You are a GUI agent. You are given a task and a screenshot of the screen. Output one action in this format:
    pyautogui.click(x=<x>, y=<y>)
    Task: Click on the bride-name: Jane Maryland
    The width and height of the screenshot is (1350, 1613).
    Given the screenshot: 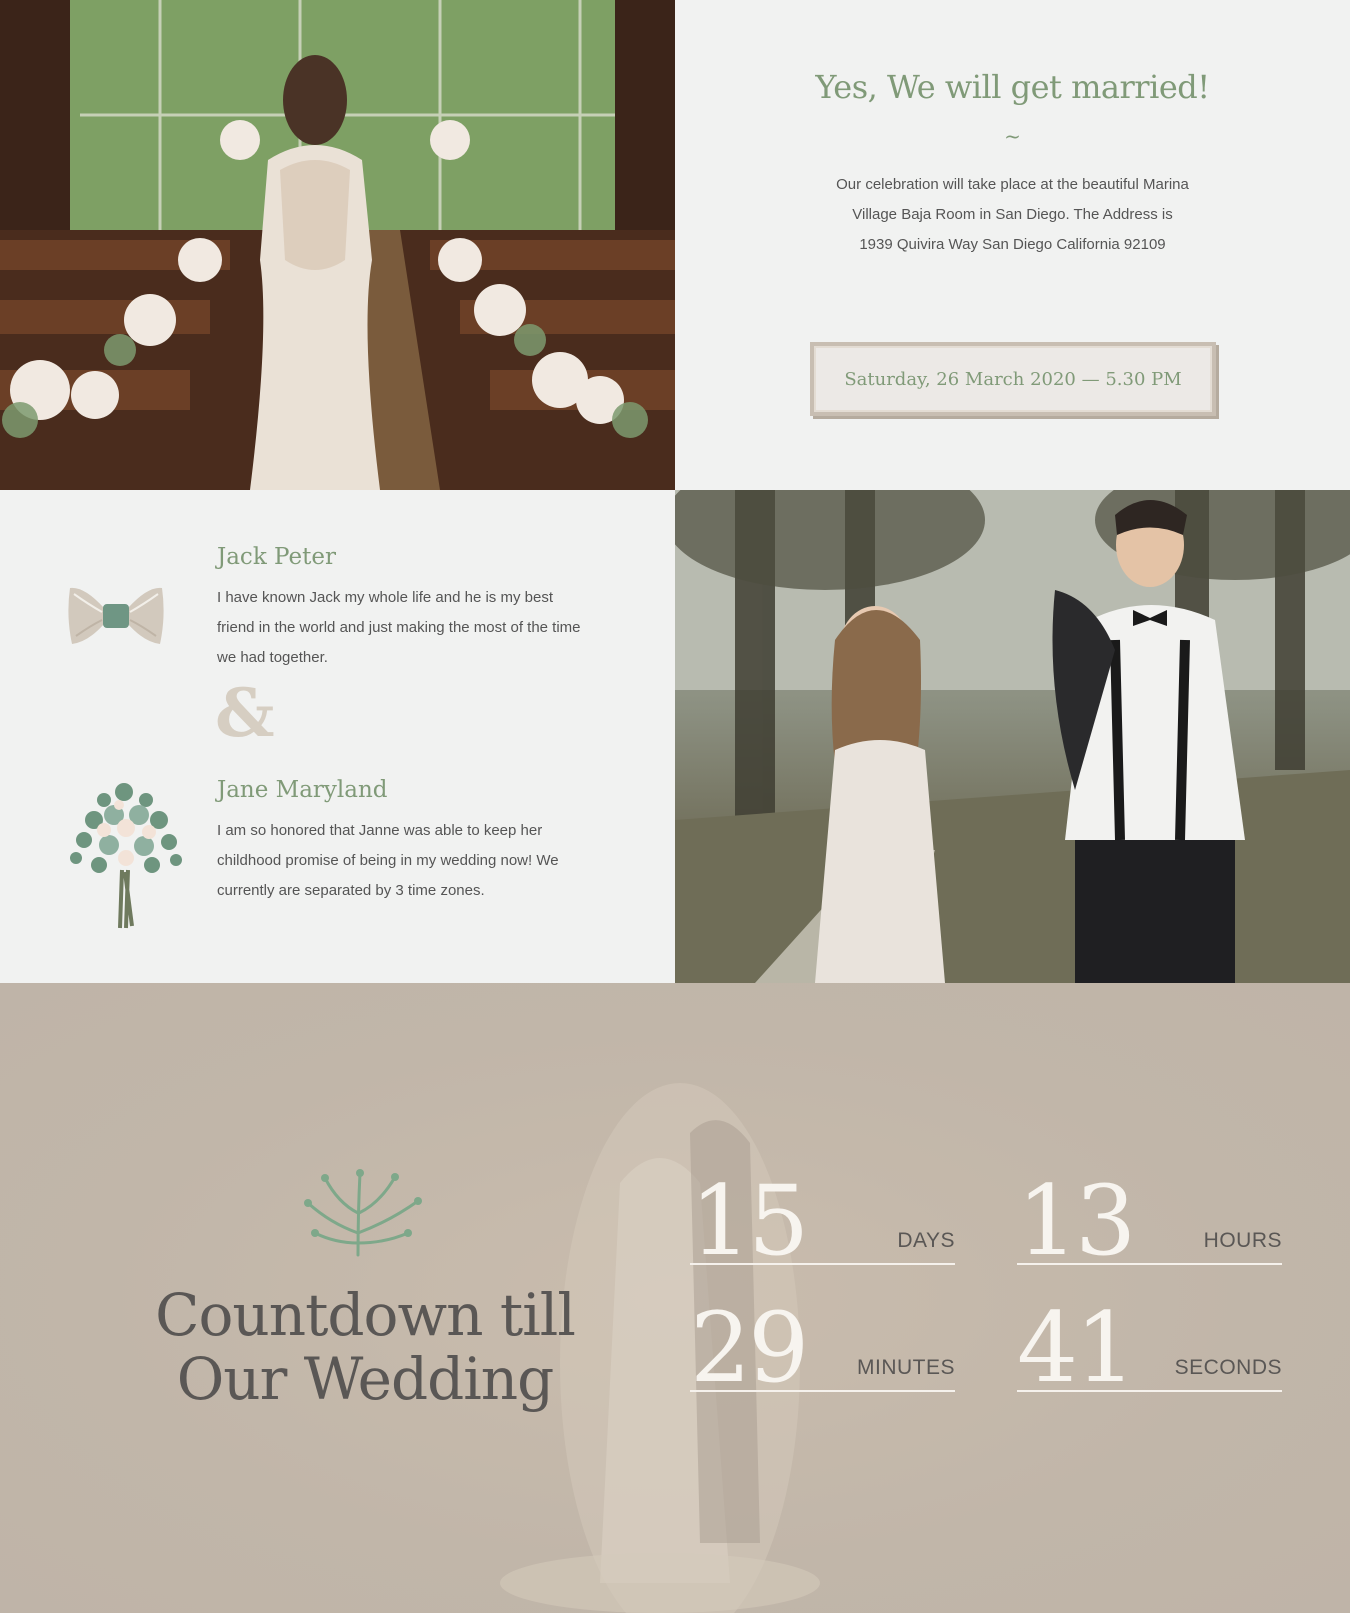 What is the action you would take?
    pyautogui.click(x=302, y=790)
    